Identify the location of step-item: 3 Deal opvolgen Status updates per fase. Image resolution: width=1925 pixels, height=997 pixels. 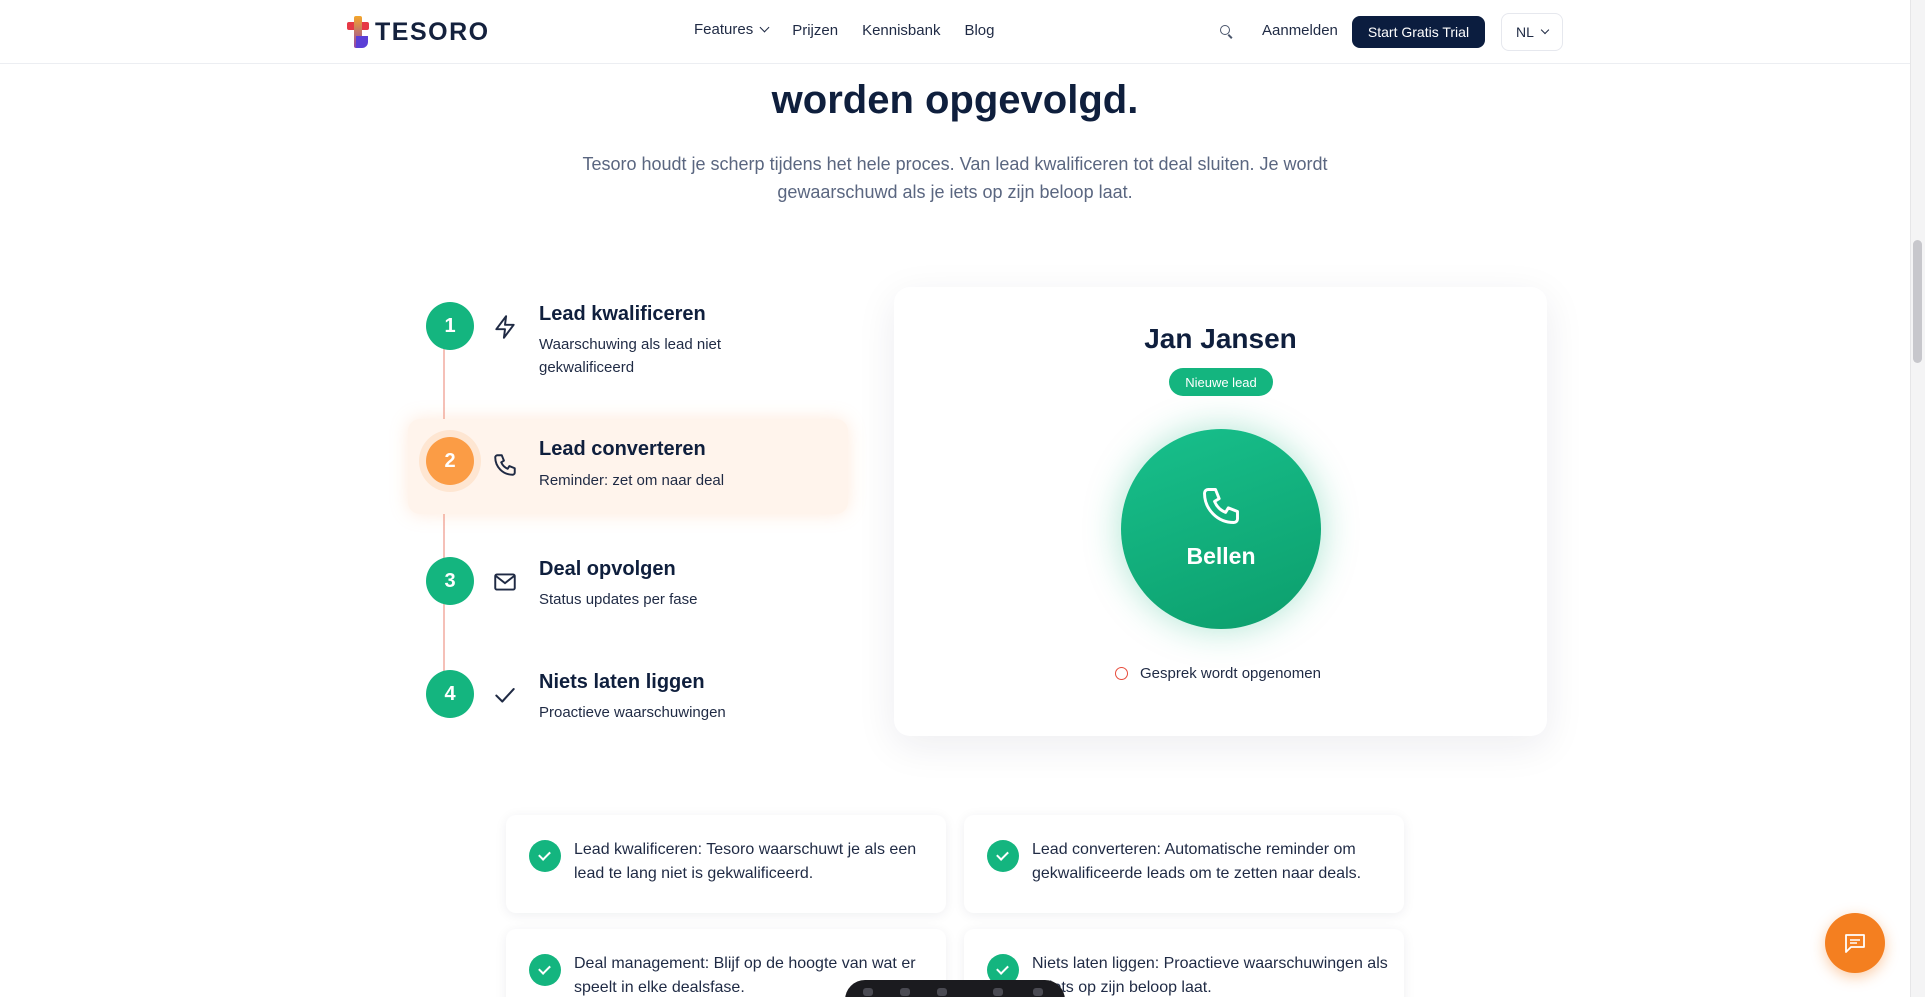
(628, 597).